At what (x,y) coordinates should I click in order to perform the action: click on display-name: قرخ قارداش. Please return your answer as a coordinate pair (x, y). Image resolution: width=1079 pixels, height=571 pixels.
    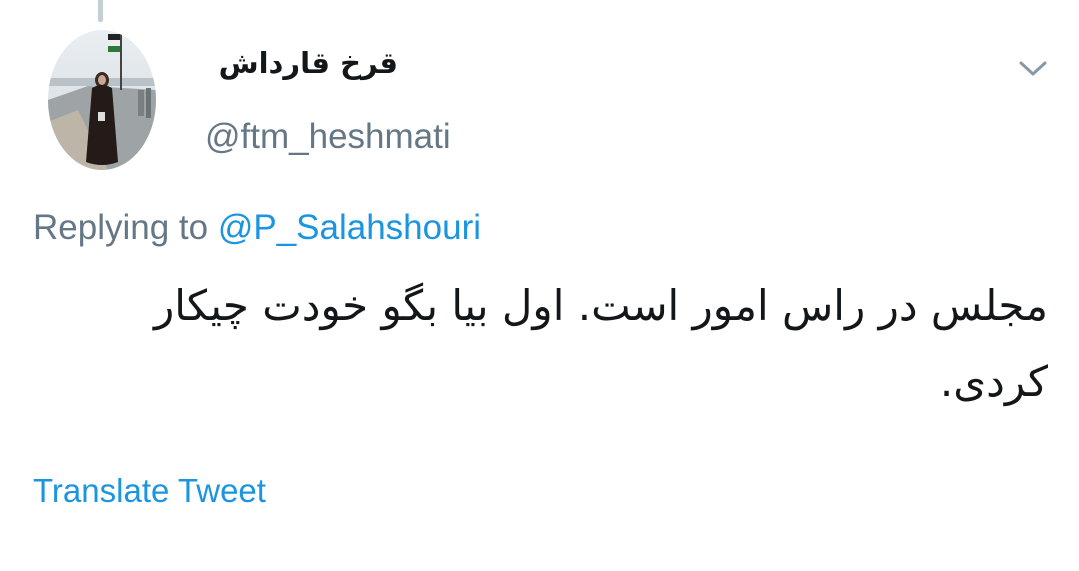
    Looking at the image, I should click on (301, 63).